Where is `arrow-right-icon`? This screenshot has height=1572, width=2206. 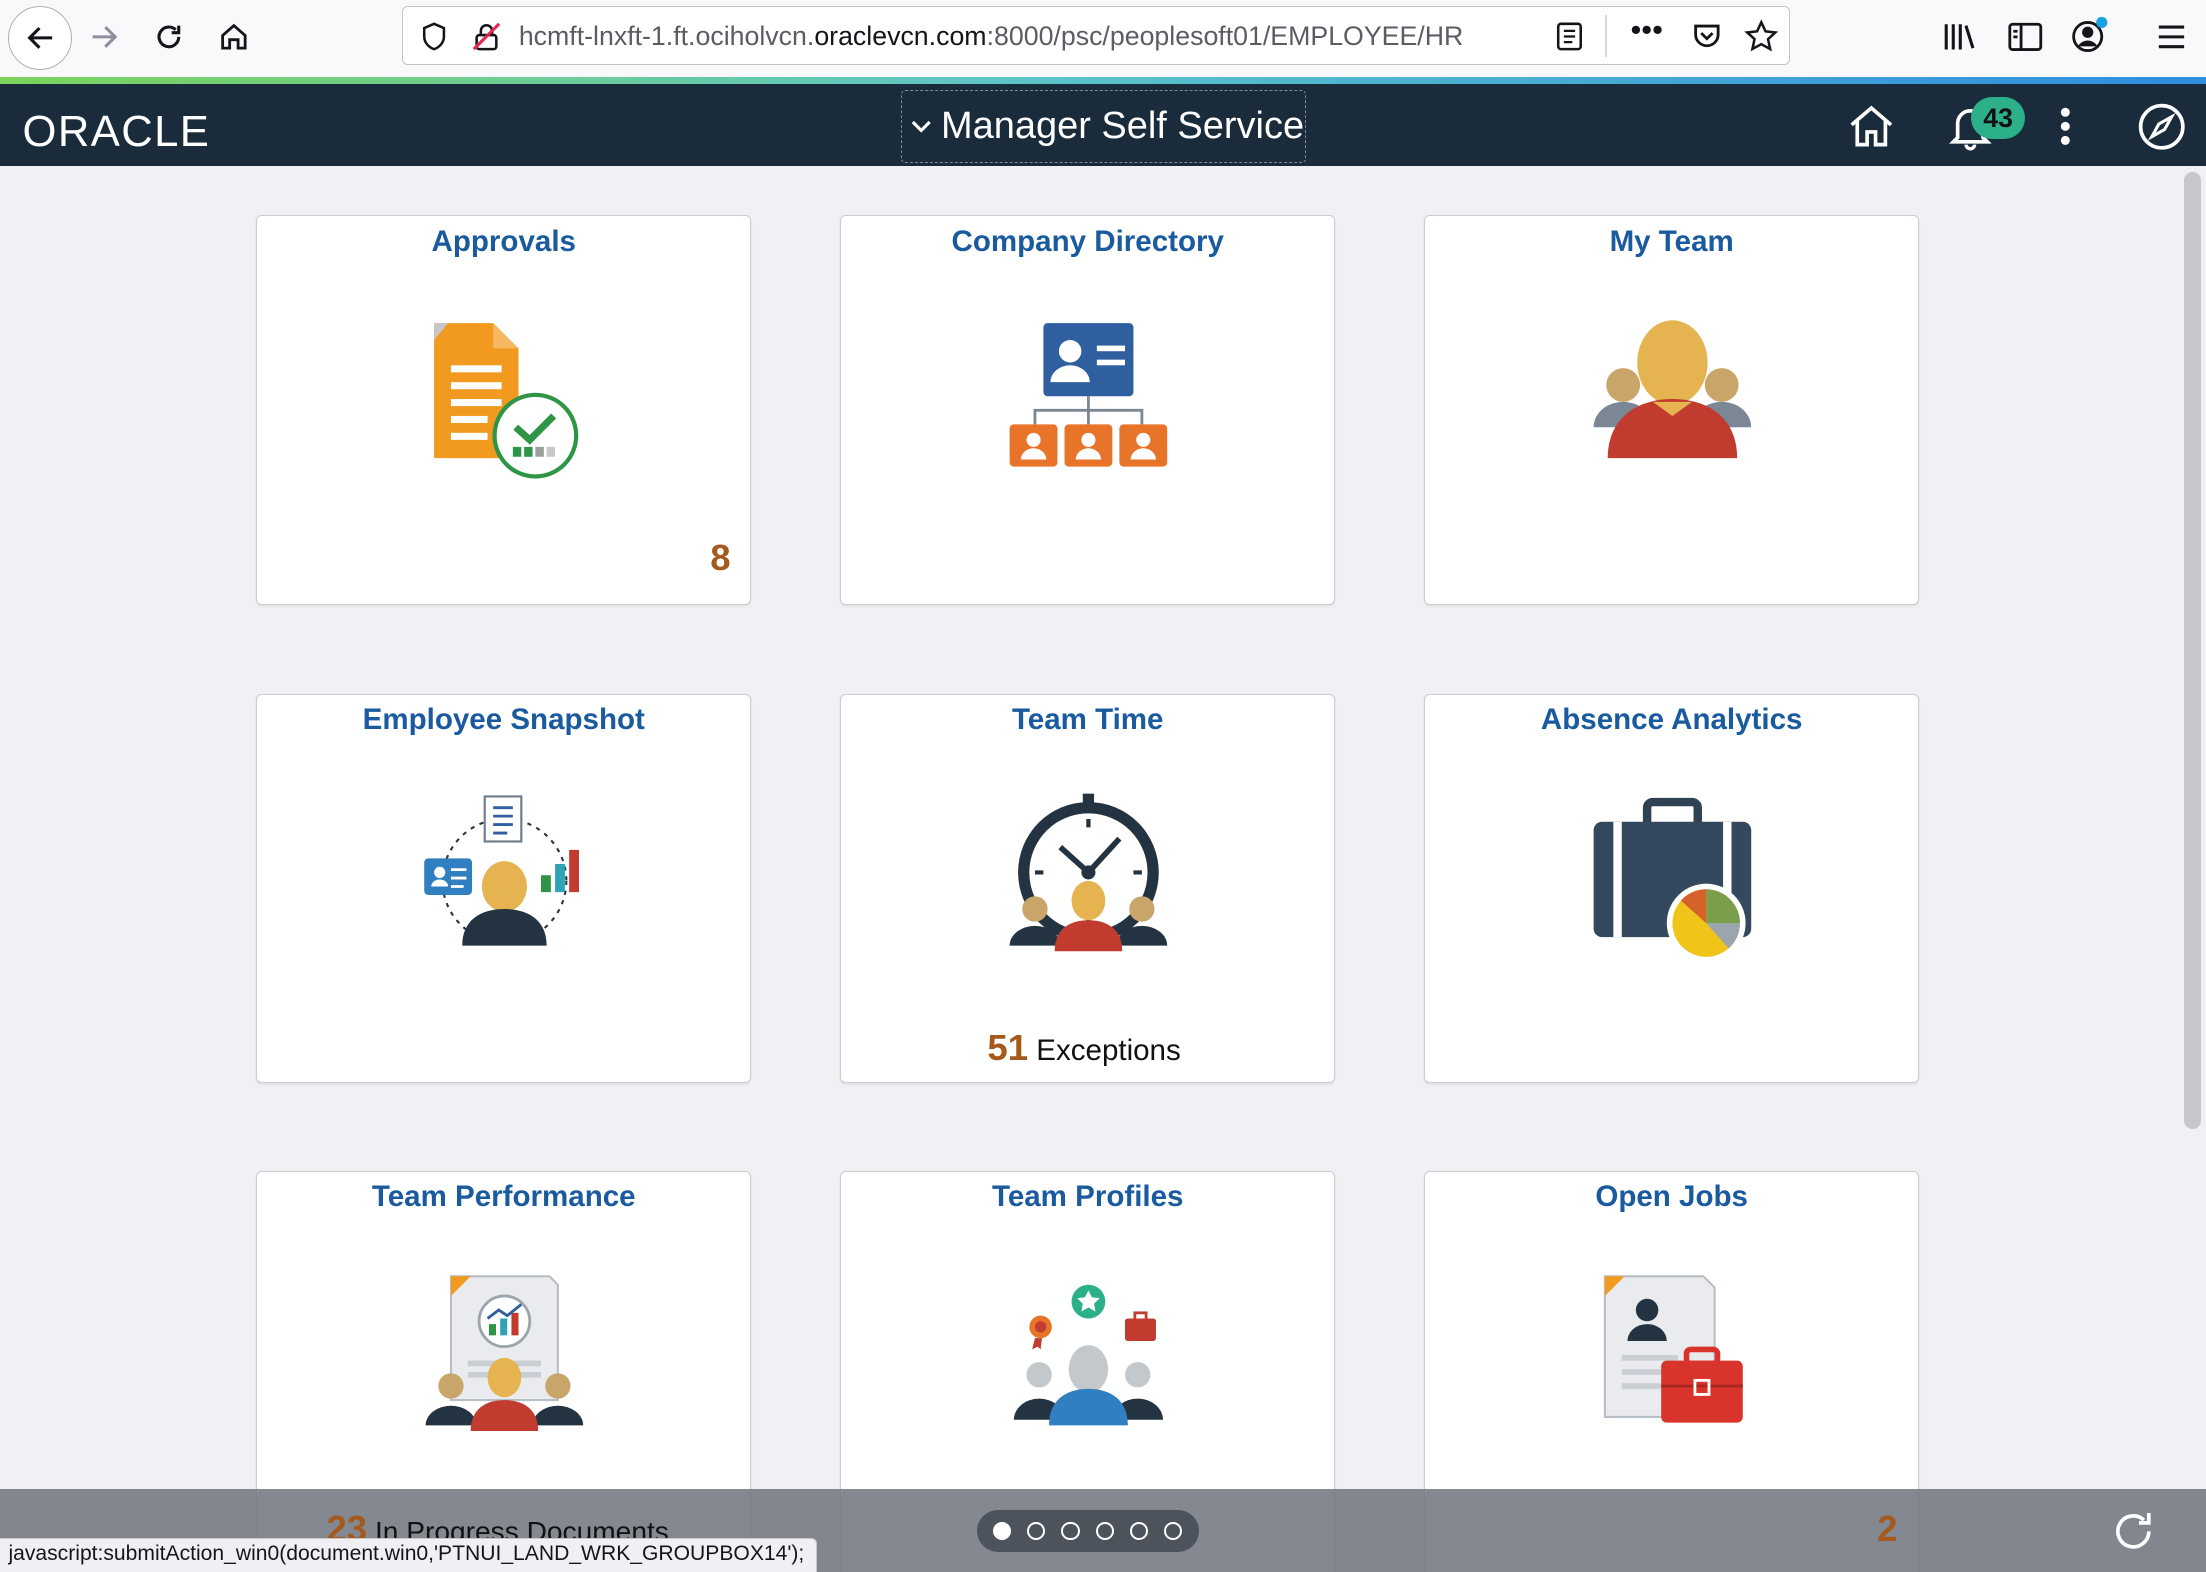 arrow-right-icon is located at coordinates (105, 36).